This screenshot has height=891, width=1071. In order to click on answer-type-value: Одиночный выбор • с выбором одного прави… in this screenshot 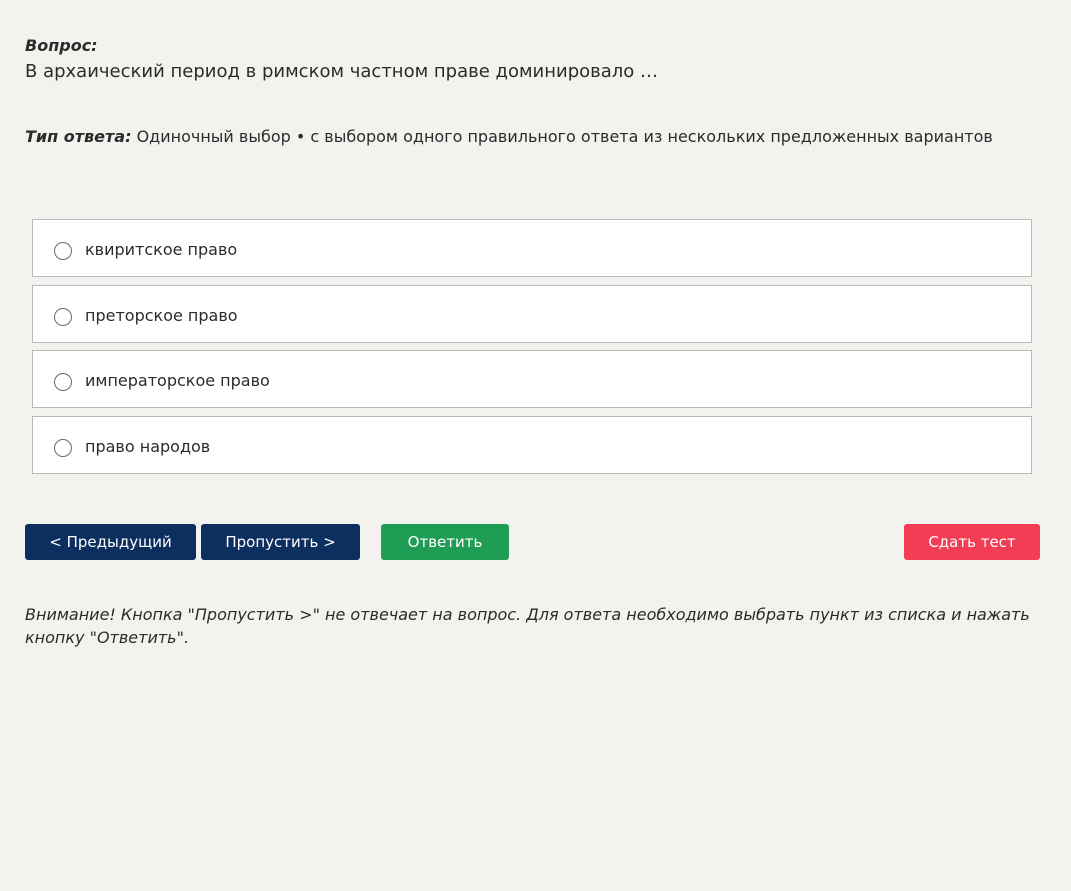, I will do `click(564, 136)`.